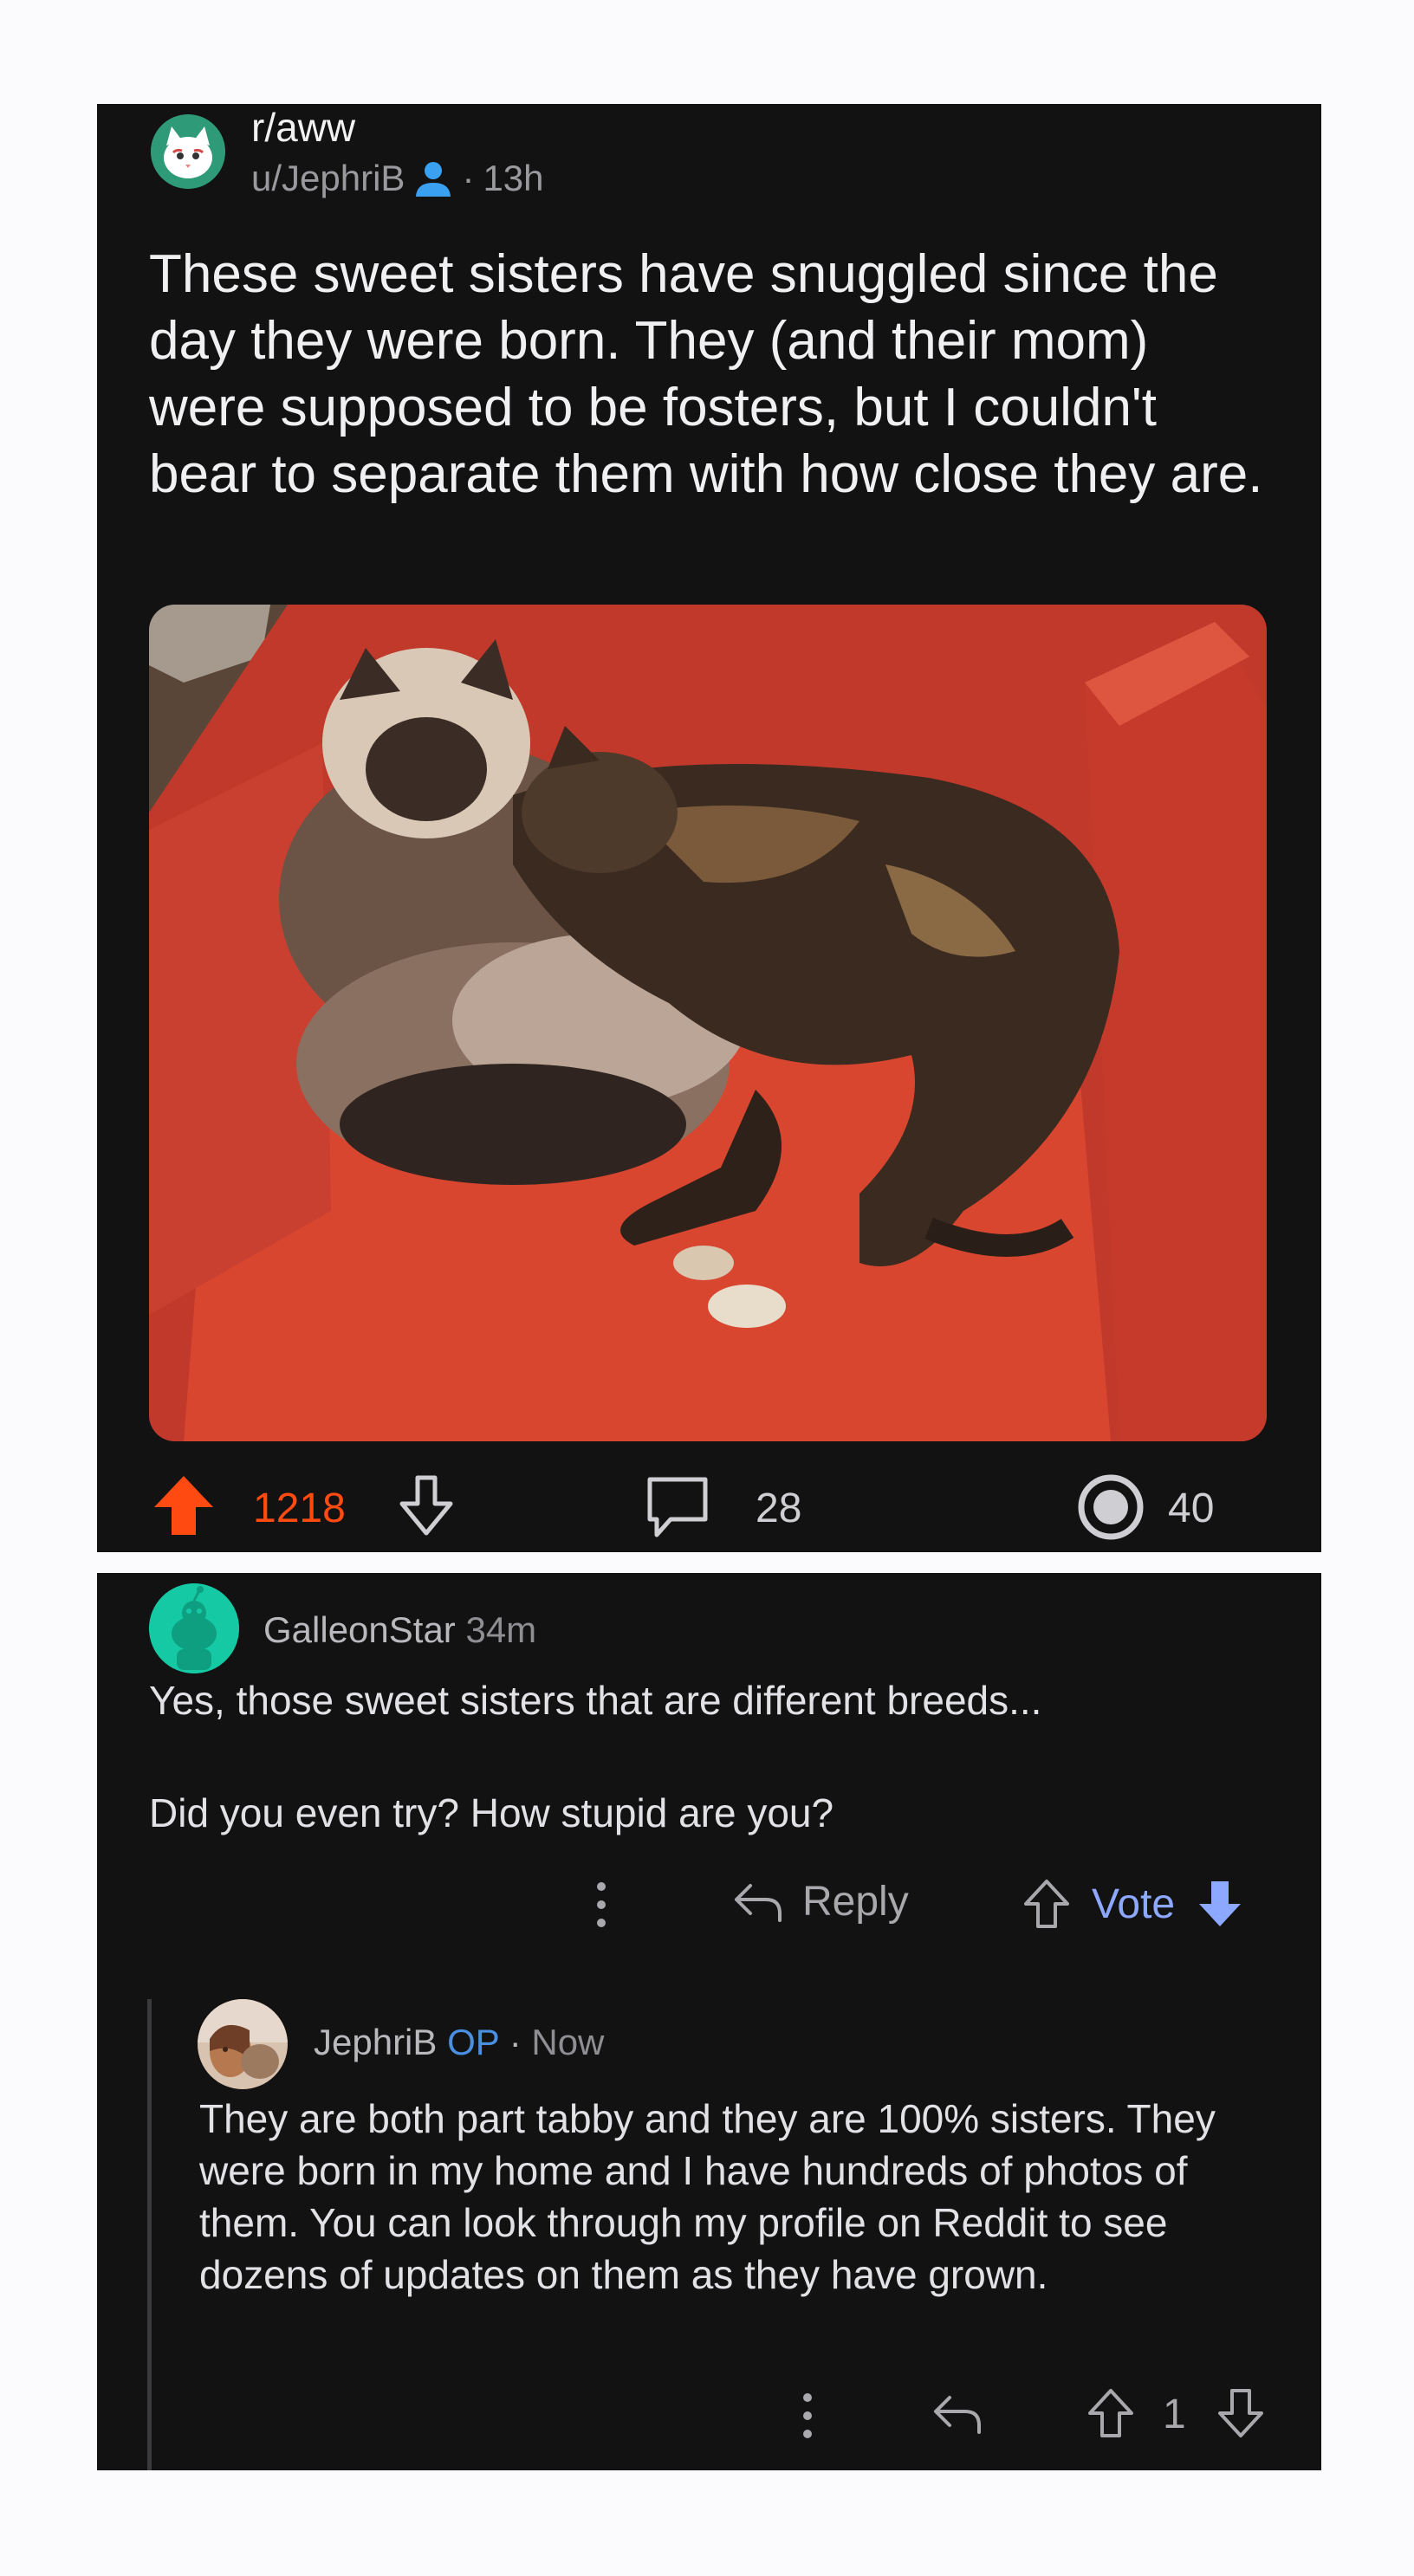 Image resolution: width=1414 pixels, height=2576 pixels. What do you see at coordinates (434, 179) in the screenshot?
I see `user-icon` at bounding box center [434, 179].